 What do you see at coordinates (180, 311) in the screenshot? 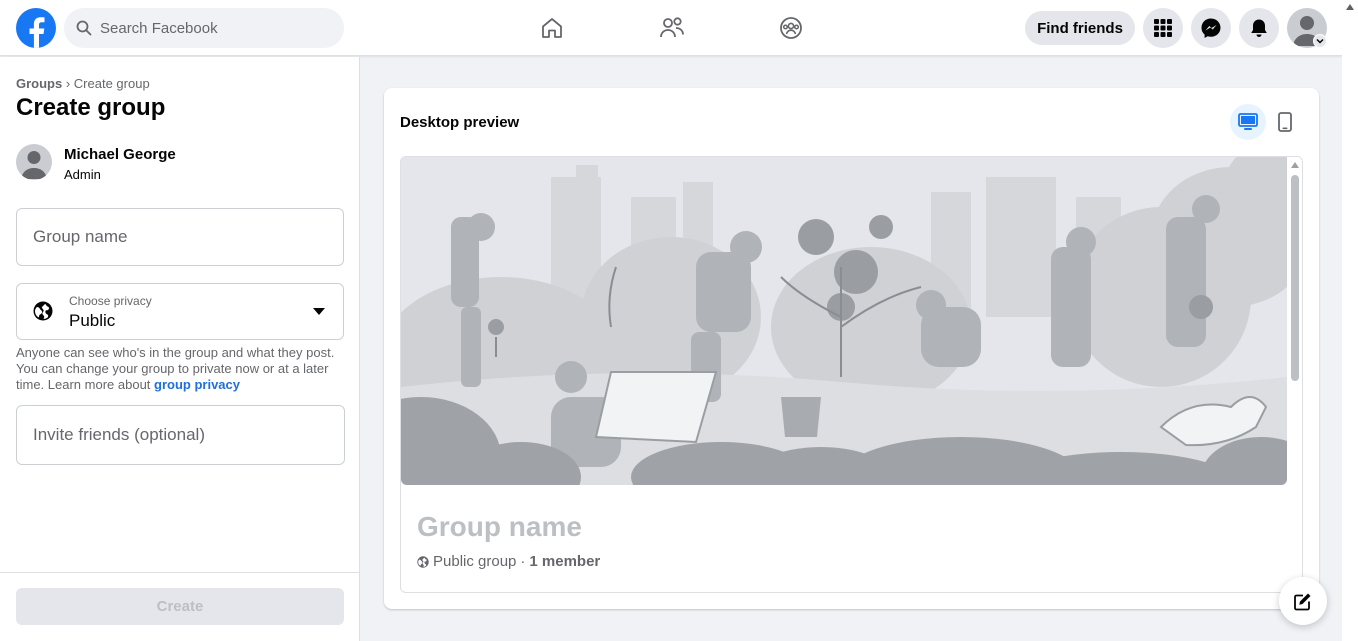
I see `privacy-select: Choose privacy Public` at bounding box center [180, 311].